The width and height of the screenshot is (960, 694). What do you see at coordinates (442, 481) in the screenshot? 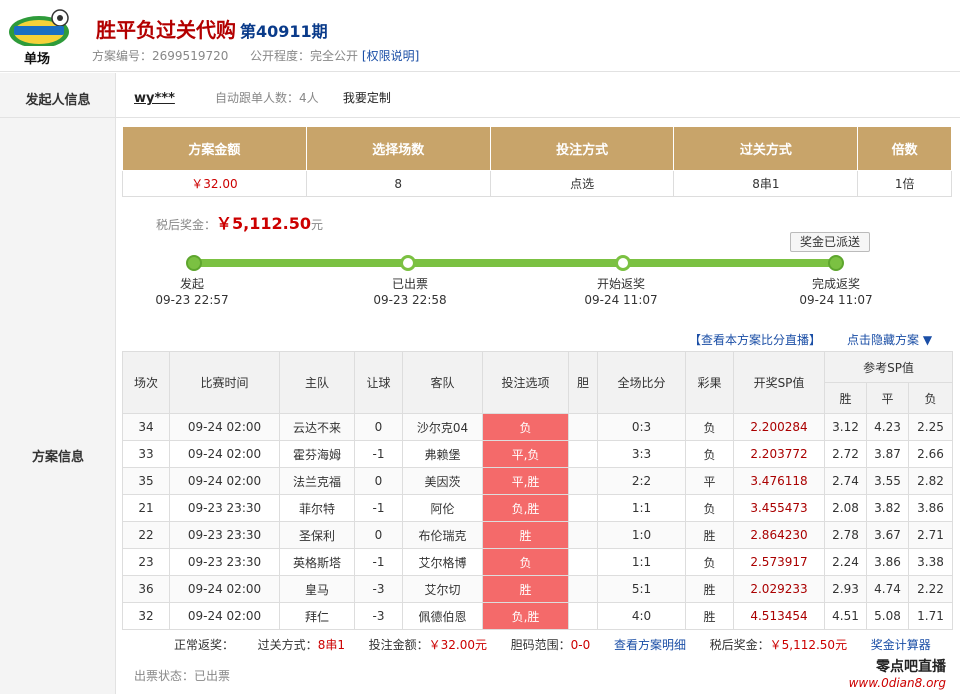
I see `away-team: 美因茨` at bounding box center [442, 481].